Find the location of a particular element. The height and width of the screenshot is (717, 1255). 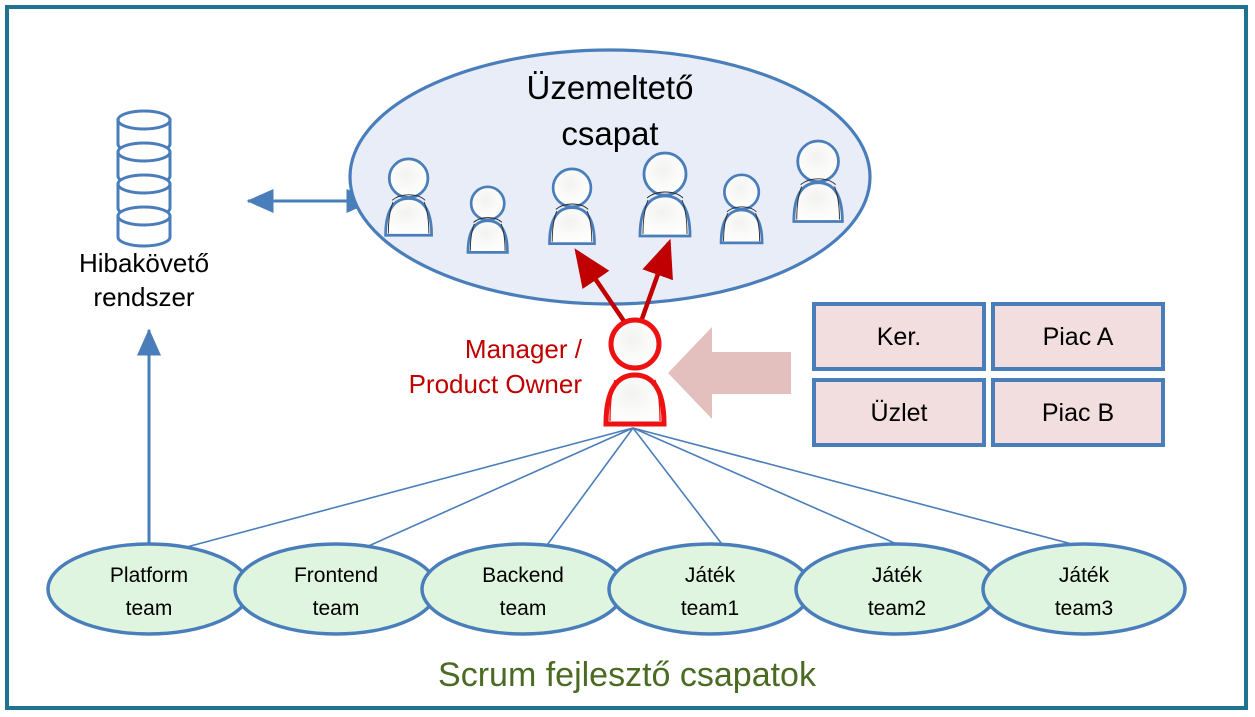

team-ellipse-frontend: Frontend team is located at coordinates (336, 589).